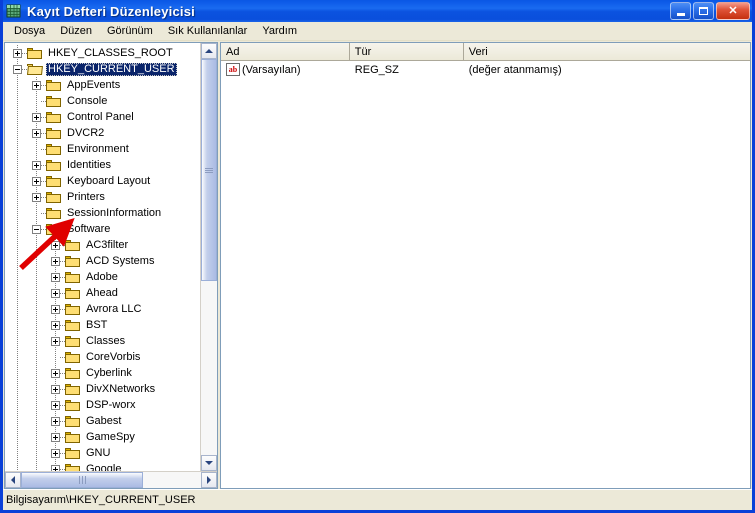  What do you see at coordinates (102, 293) in the screenshot?
I see `tree-item-ahead: Ahead` at bounding box center [102, 293].